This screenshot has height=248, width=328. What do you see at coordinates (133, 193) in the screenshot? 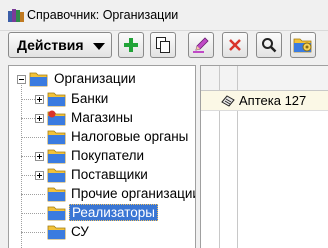
I see `tree-item-label: Прочие организации` at bounding box center [133, 193].